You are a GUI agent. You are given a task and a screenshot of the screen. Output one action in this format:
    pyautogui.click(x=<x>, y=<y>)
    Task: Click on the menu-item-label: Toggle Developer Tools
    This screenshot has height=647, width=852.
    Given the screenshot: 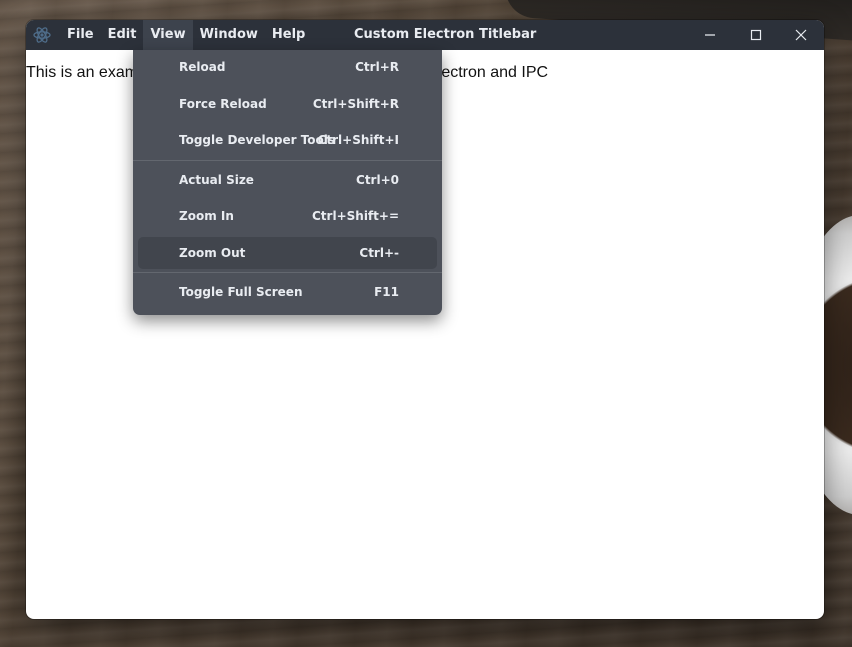 What is the action you would take?
    pyautogui.click(x=257, y=140)
    